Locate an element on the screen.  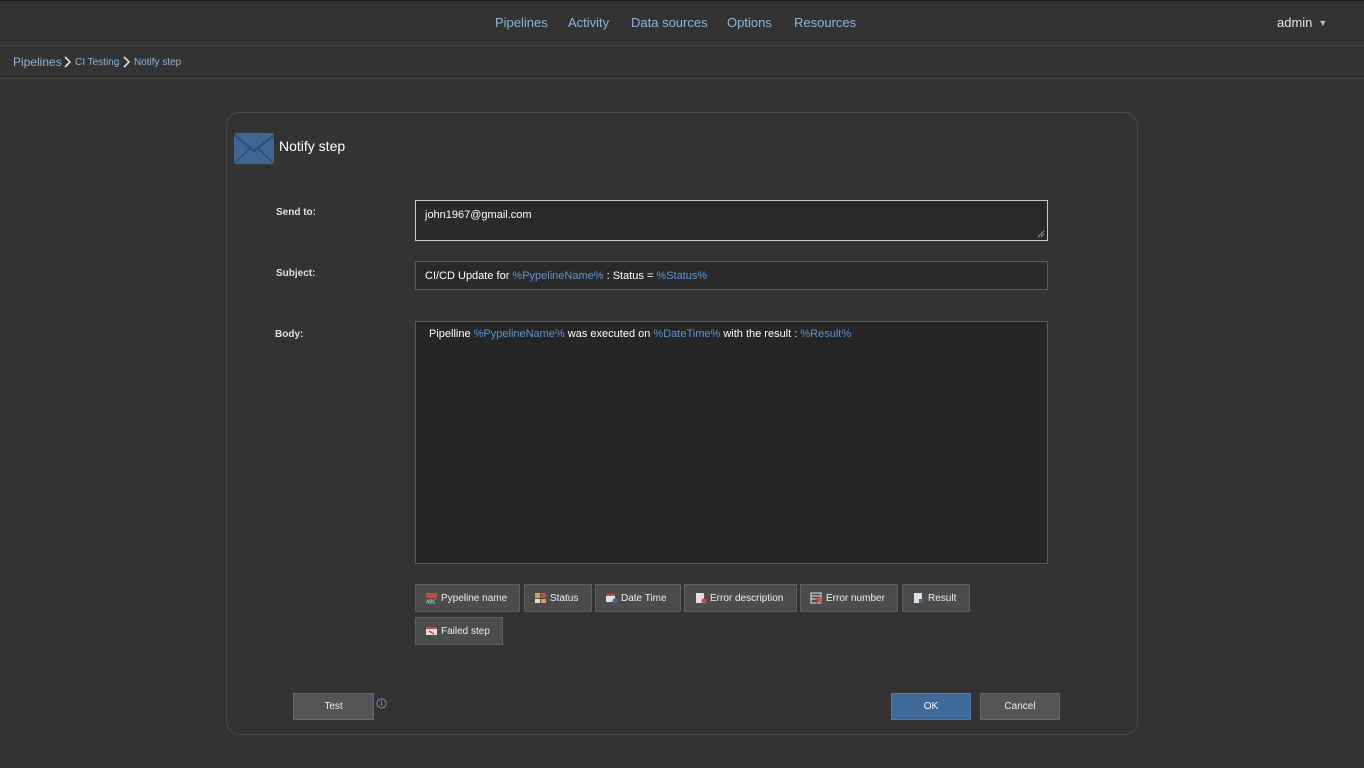
user-name: admin is located at coordinates (1295, 22).